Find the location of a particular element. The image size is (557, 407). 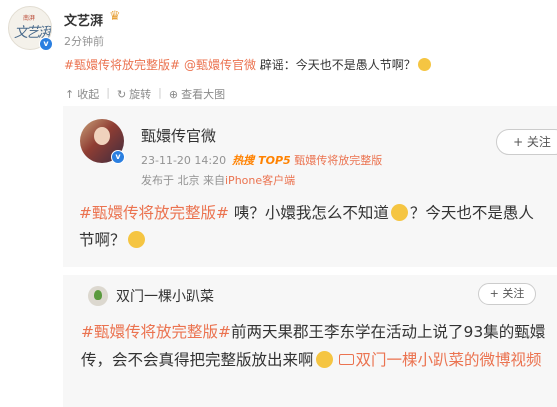

glasses-emoji-icon is located at coordinates (136, 239).